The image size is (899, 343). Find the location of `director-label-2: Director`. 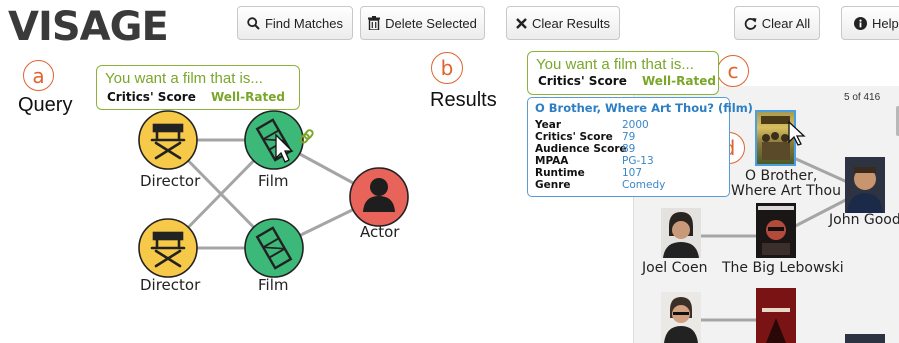

director-label-2: Director is located at coordinates (170, 285).